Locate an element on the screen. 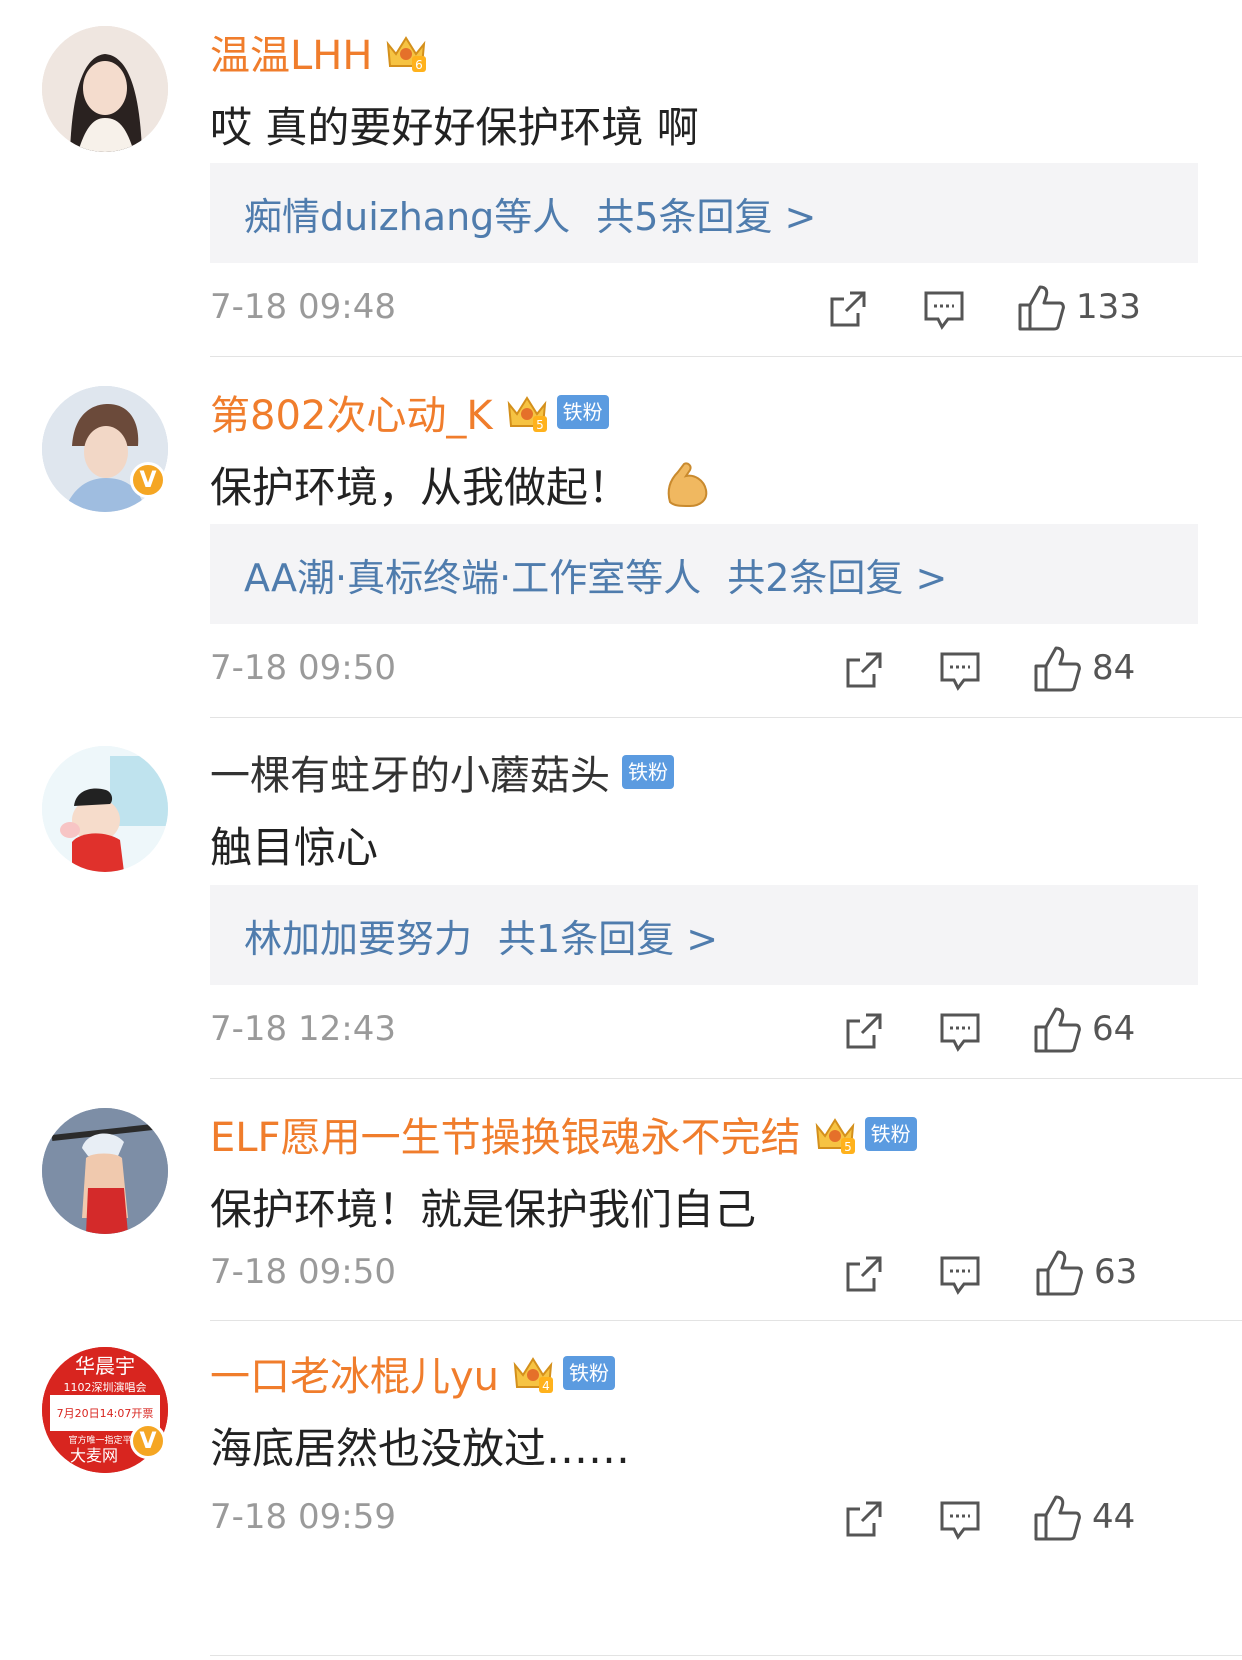 The width and height of the screenshot is (1242, 1660). crown-icon: 4 is located at coordinates (533, 1375).